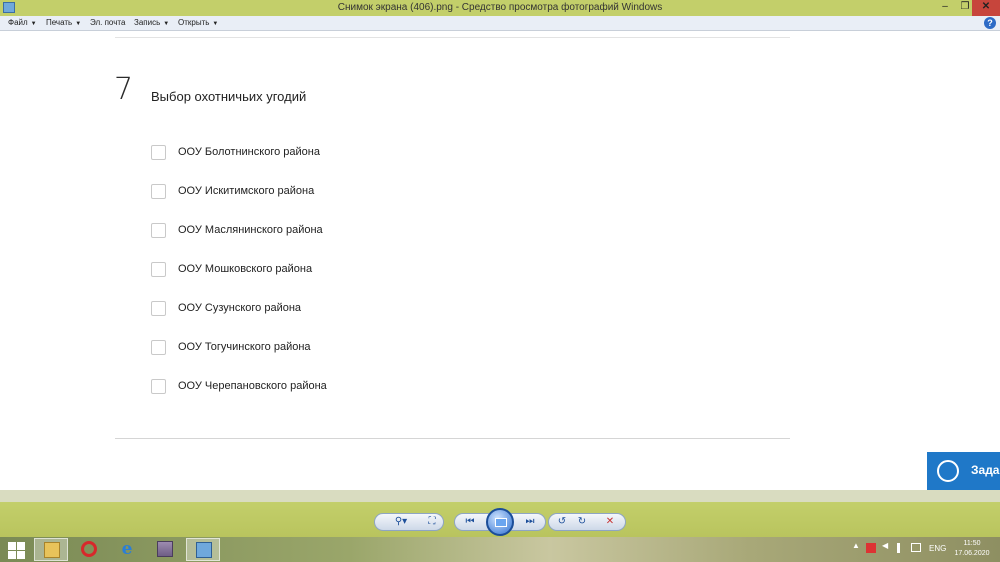  I want to click on taskbar-file-explorer, so click(51, 549).